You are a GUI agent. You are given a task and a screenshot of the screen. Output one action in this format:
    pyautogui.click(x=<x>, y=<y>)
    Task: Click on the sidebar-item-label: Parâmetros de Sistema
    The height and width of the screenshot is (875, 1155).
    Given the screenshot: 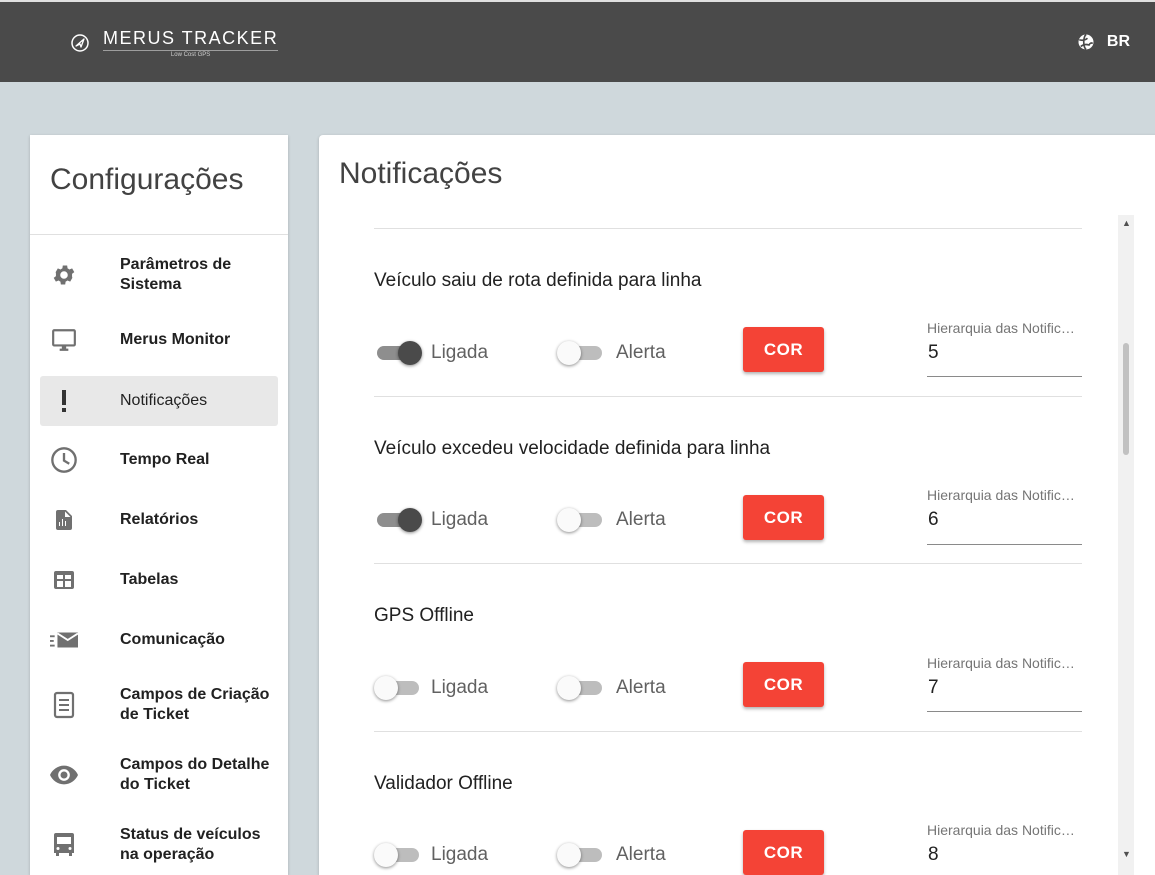 What is the action you would take?
    pyautogui.click(x=176, y=274)
    